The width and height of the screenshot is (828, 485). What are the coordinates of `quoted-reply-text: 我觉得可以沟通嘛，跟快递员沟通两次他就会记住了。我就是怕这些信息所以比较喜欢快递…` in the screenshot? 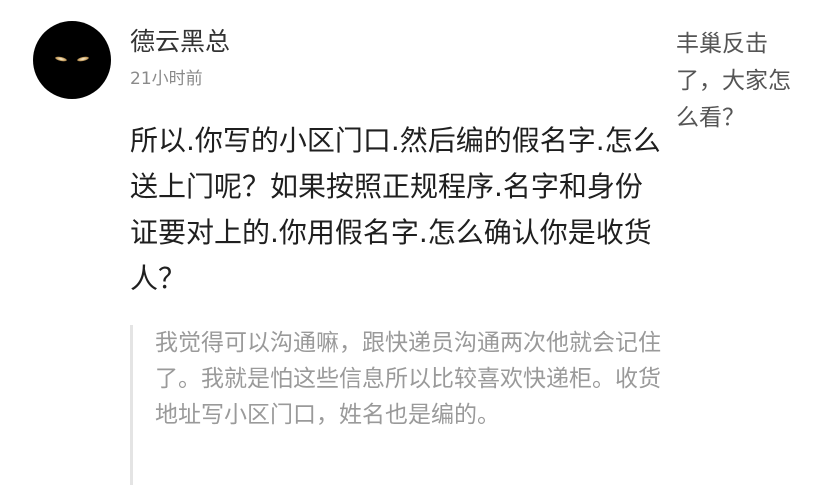 It's located at (408, 379).